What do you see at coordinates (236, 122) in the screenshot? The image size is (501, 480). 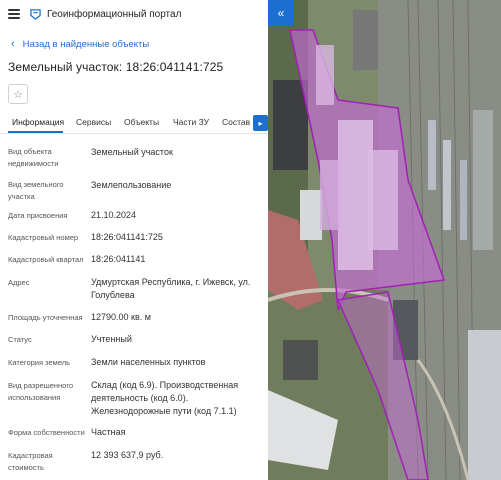 I see `tab-composition: Состав` at bounding box center [236, 122].